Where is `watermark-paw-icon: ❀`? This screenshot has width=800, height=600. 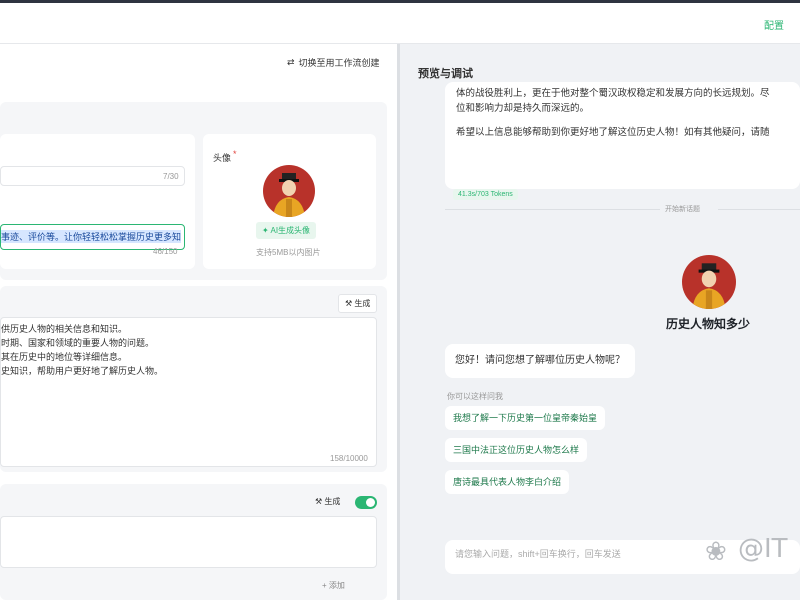 watermark-paw-icon: ❀ is located at coordinates (716, 552).